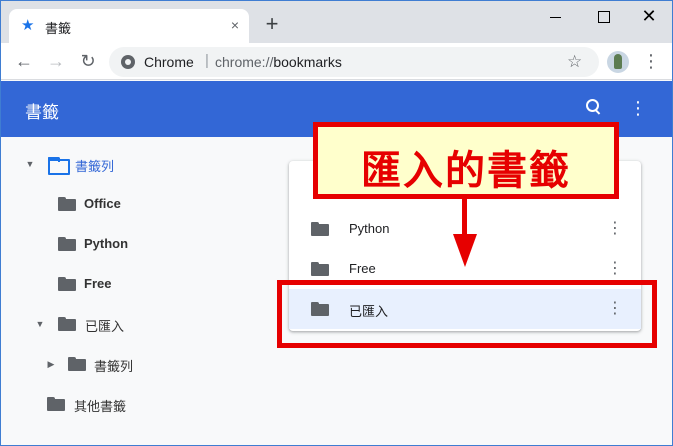  I want to click on tree-label: 其他書籤, so click(100, 406).